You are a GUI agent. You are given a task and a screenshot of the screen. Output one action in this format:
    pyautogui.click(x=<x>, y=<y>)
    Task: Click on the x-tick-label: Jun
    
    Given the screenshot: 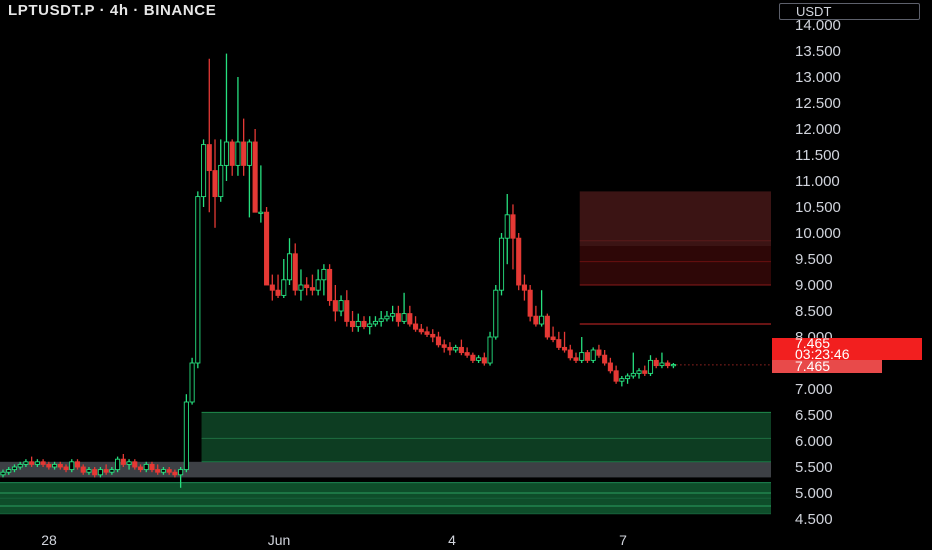 What is the action you would take?
    pyautogui.click(x=279, y=540)
    